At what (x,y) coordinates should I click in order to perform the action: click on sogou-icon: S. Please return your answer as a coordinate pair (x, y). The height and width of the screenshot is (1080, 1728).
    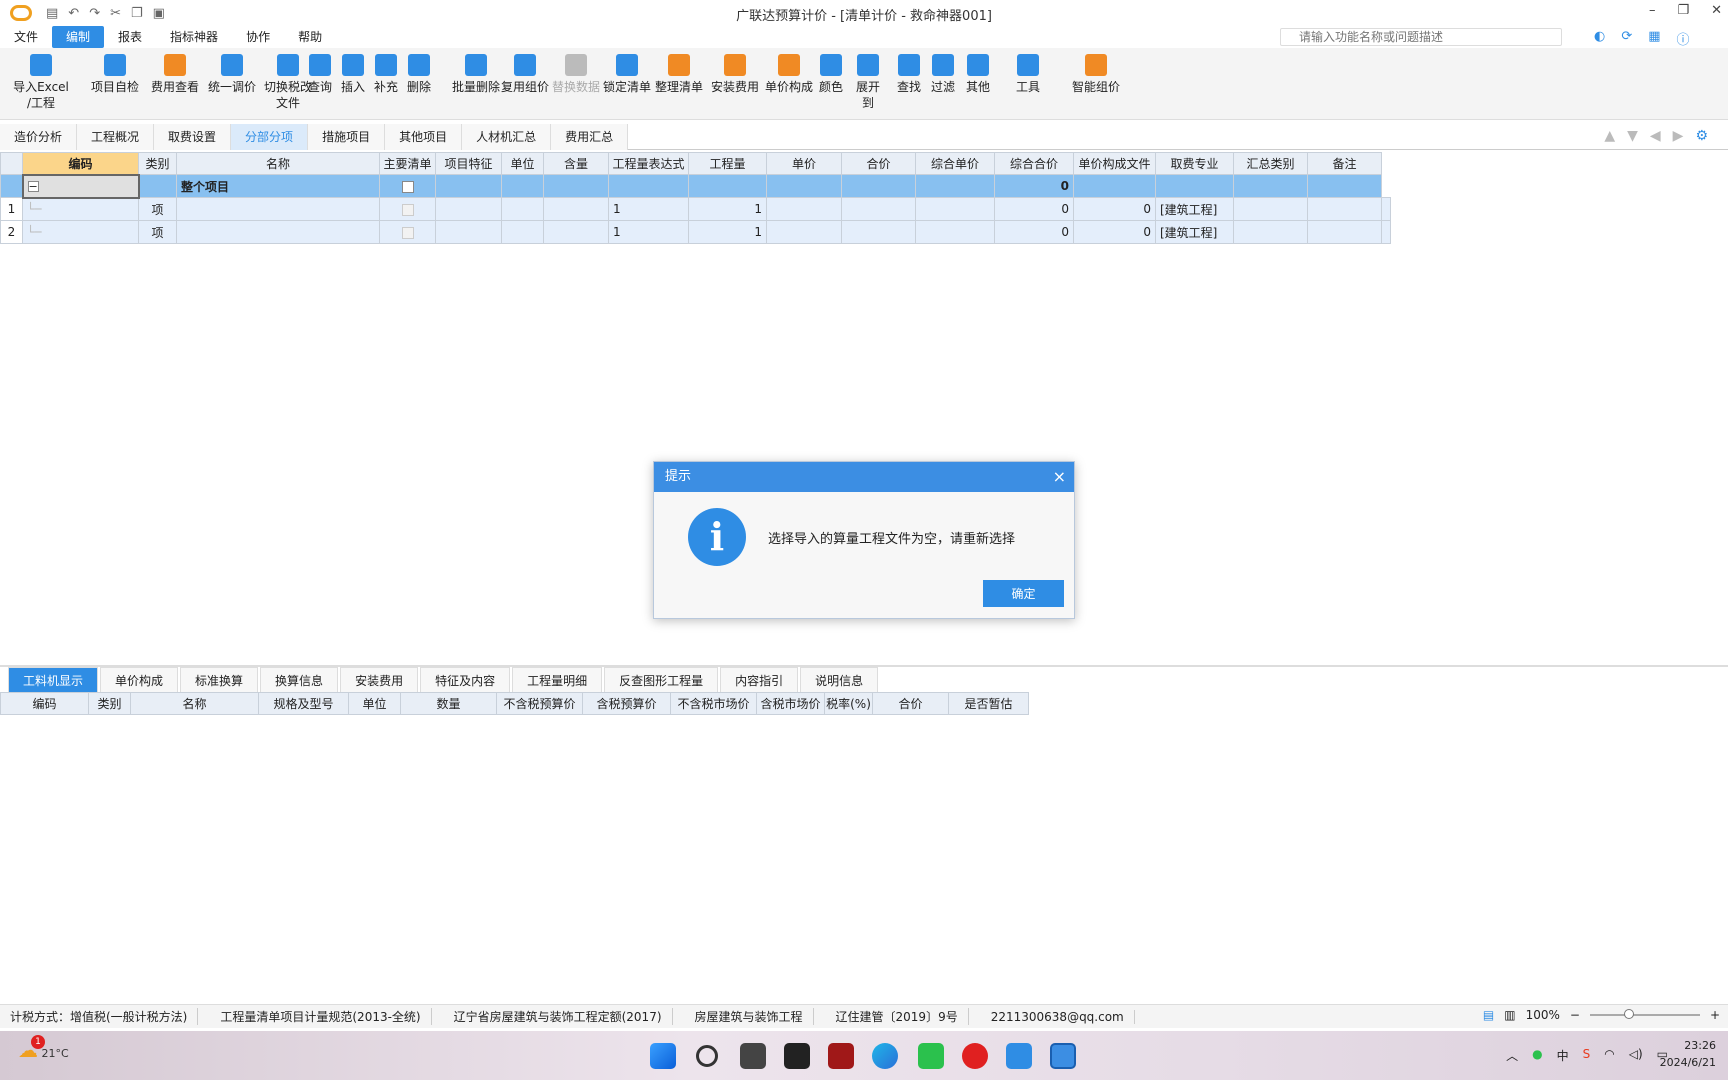
    Looking at the image, I should click on (1587, 1055).